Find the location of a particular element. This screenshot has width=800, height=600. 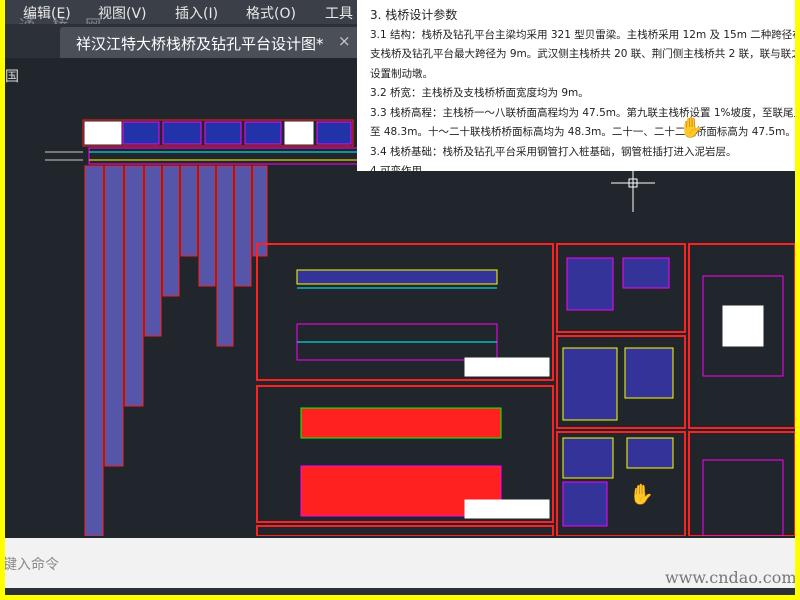

status-bar is located at coordinates (400, 591).